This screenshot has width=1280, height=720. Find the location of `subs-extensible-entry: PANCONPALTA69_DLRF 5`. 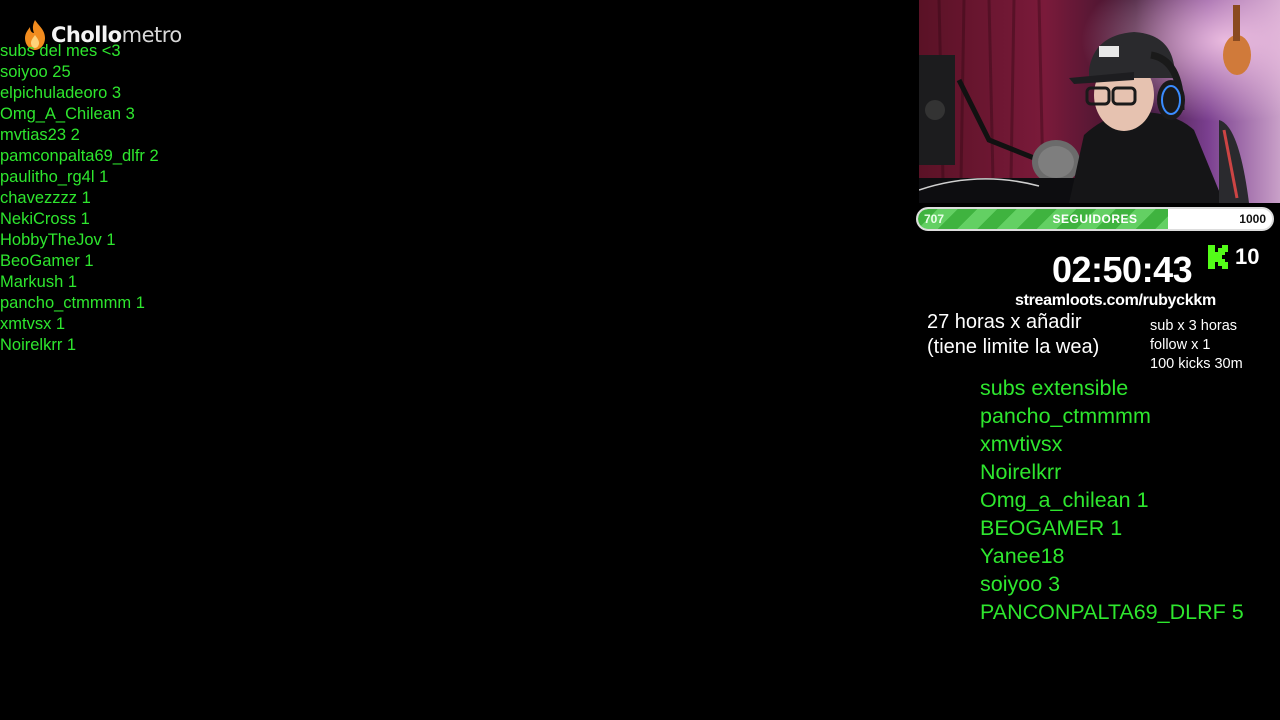

subs-extensible-entry: PANCONPALTA69_DLRF 5 is located at coordinates (1112, 612).